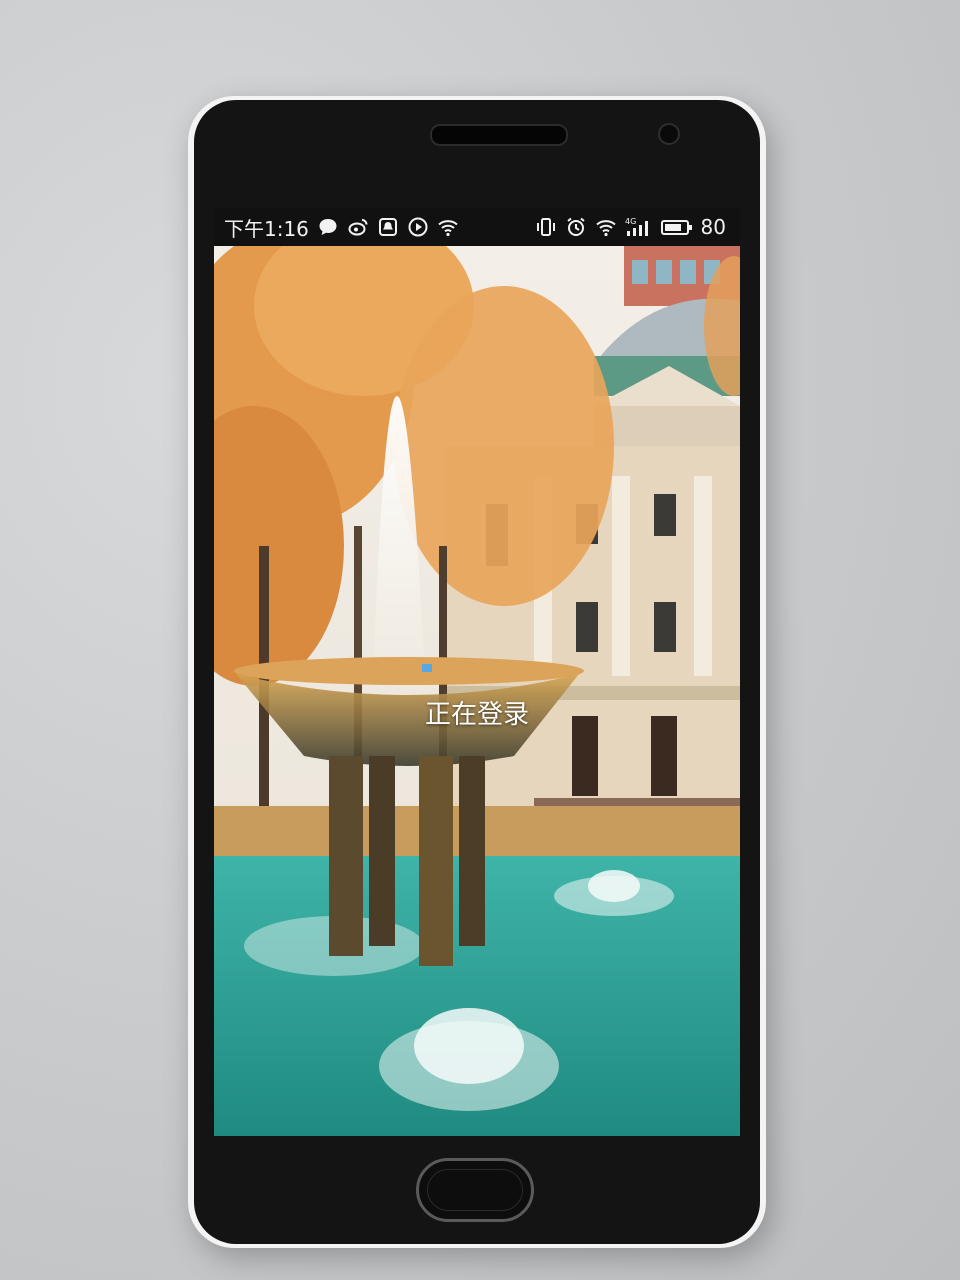 The height and width of the screenshot is (1280, 960). I want to click on qq-icon, so click(388, 227).